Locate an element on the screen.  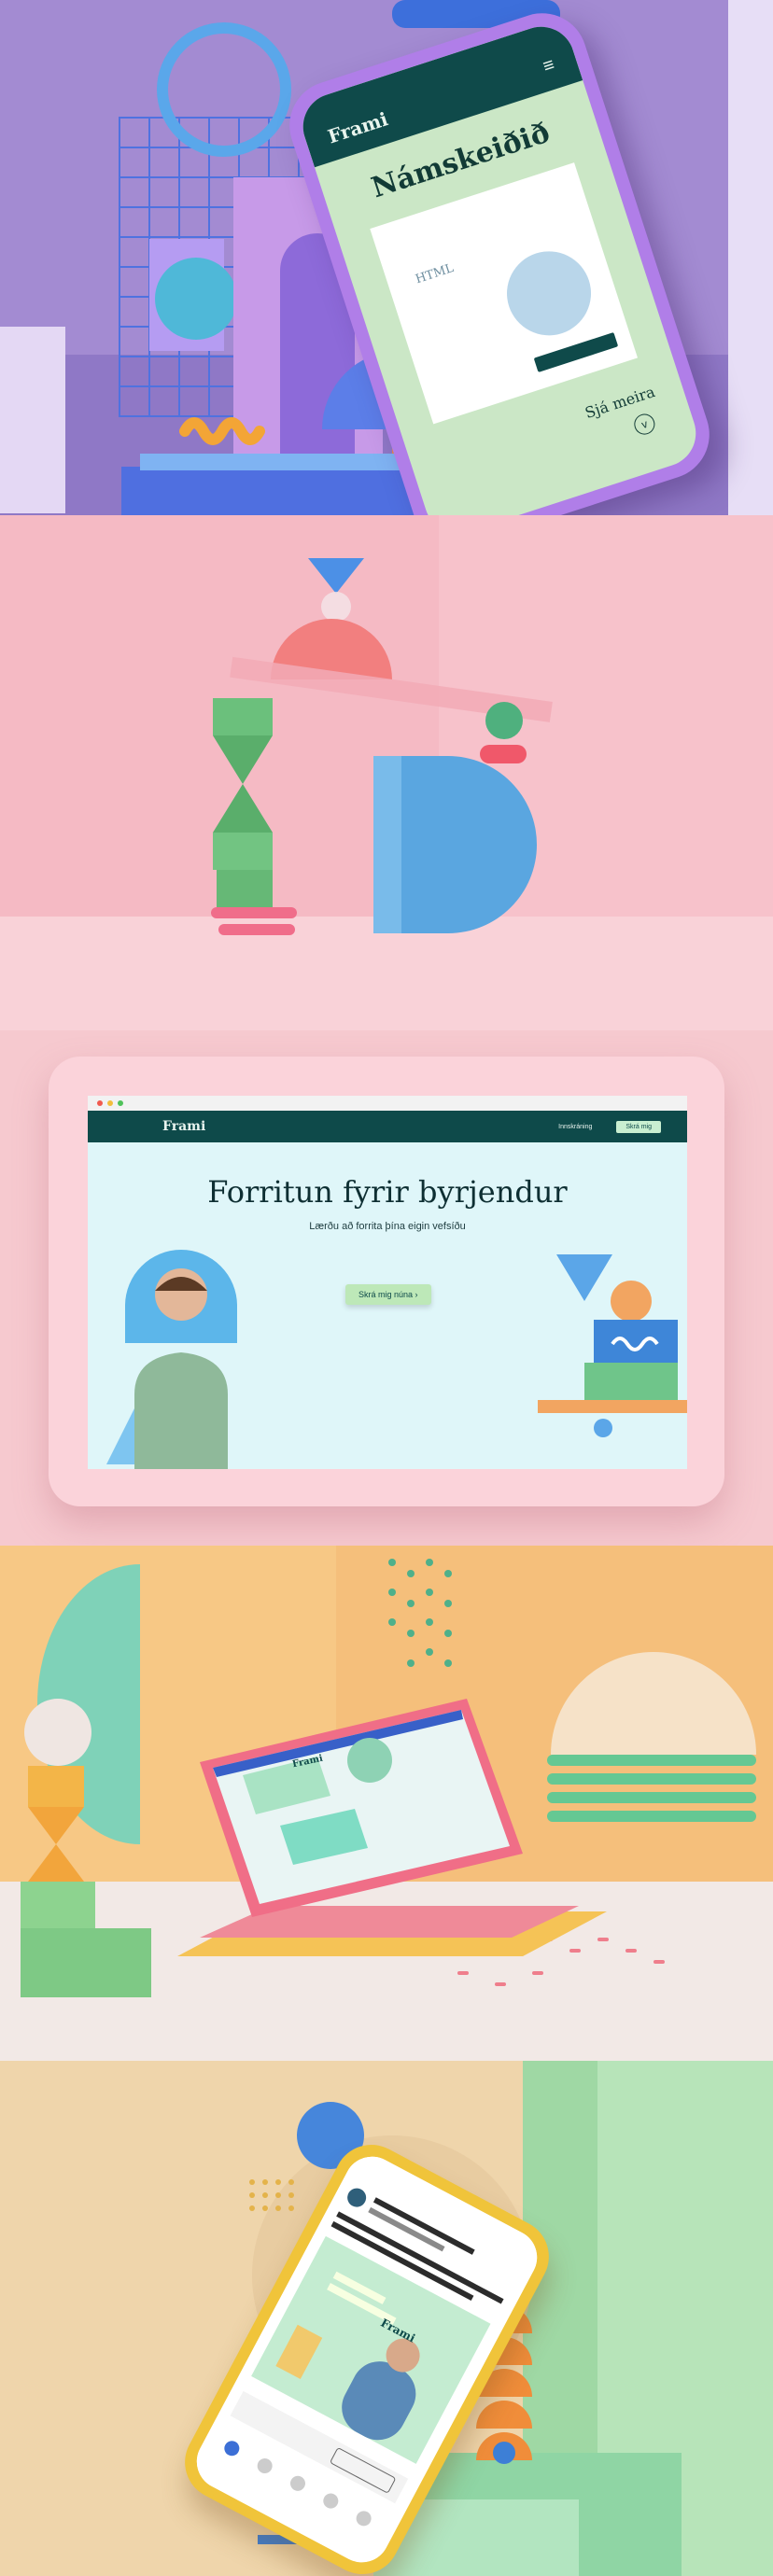
geometric-illustration is located at coordinates (613, 1345).